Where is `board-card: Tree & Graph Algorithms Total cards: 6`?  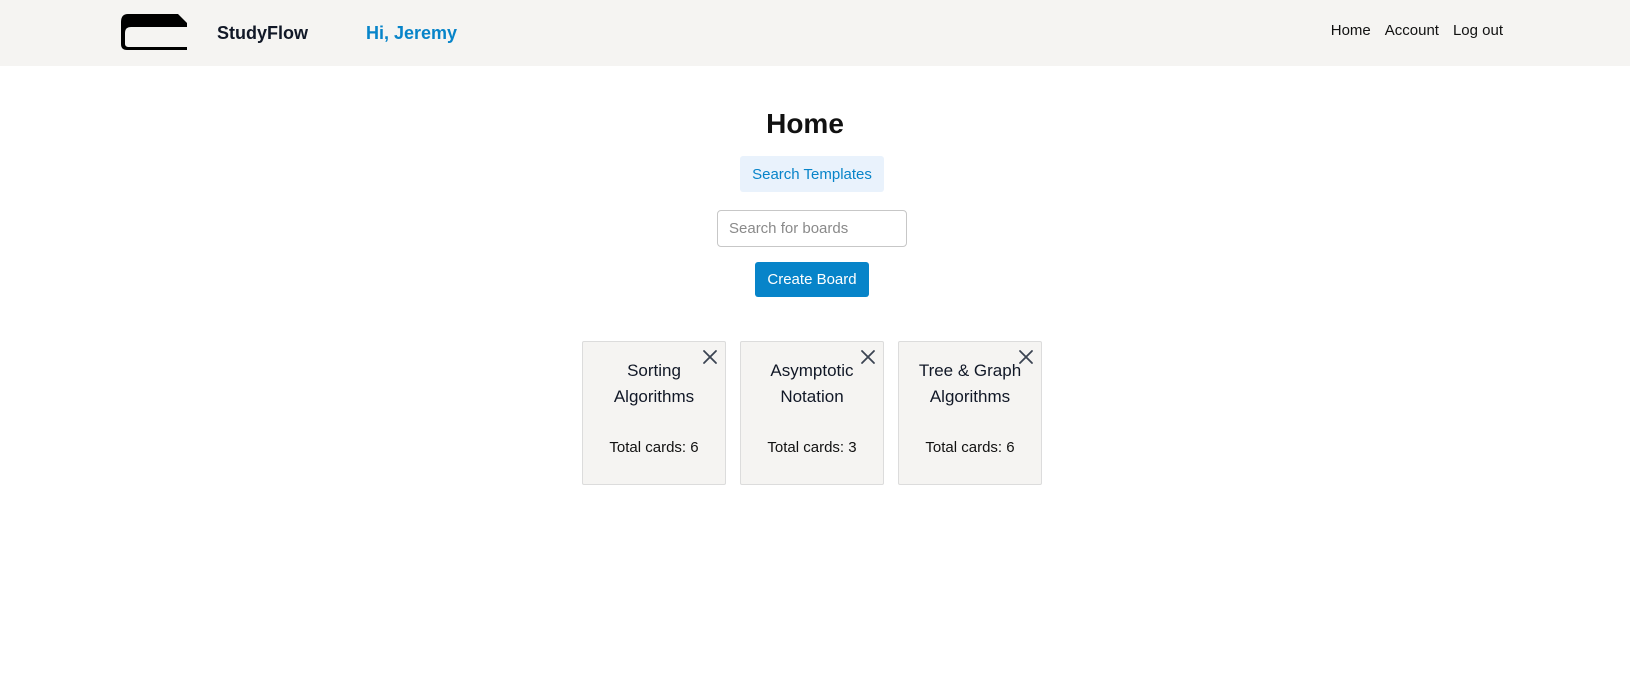
board-card: Tree & Graph Algorithms Total cards: 6 is located at coordinates (970, 413).